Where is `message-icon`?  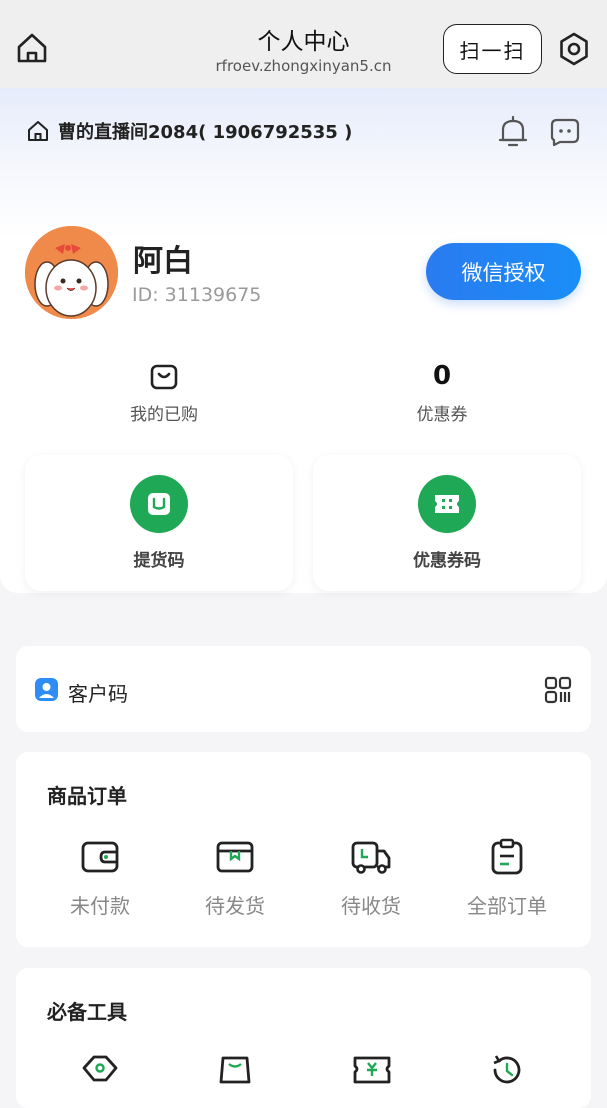
message-icon is located at coordinates (565, 132).